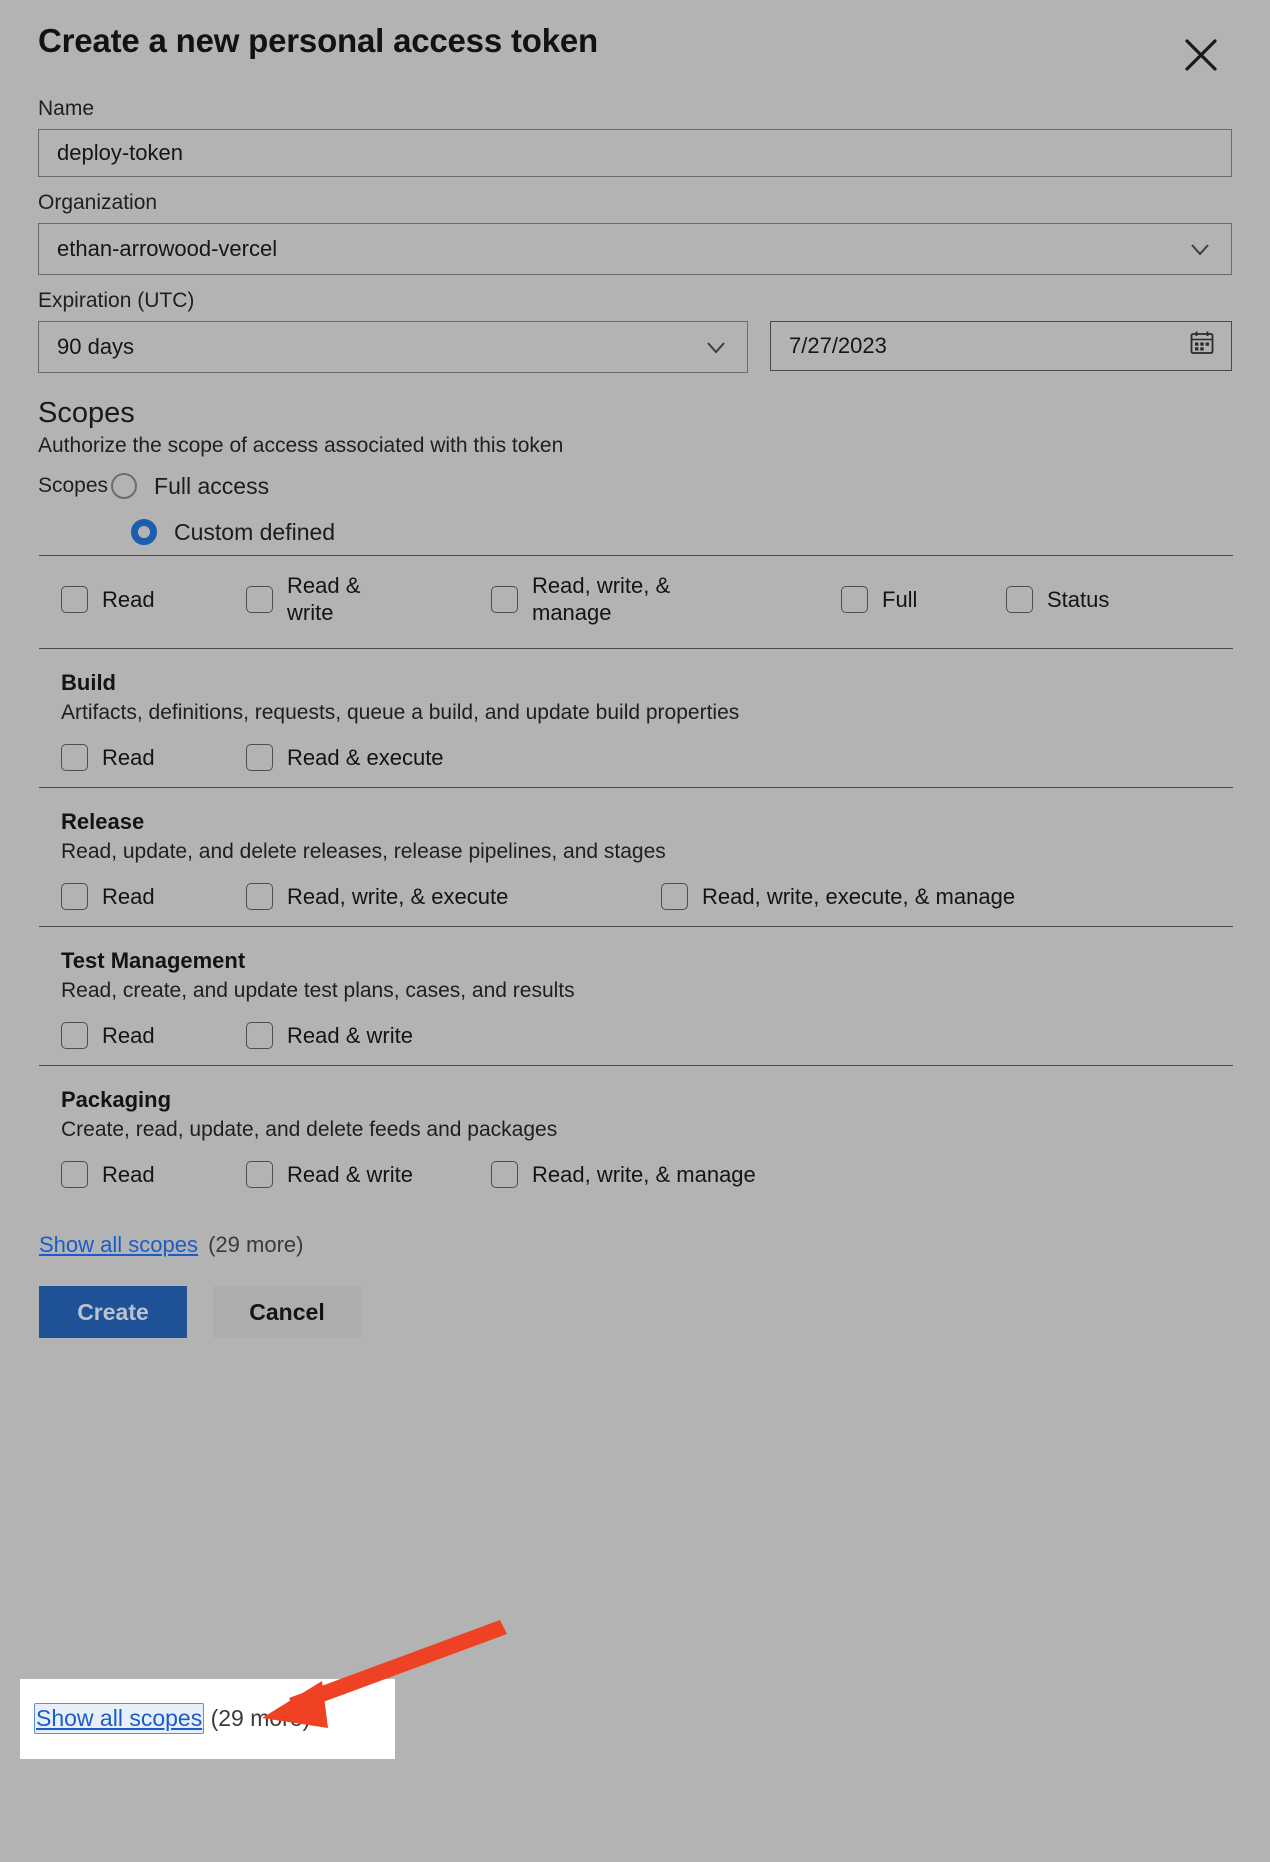 Image resolution: width=1270 pixels, height=1862 pixels. What do you see at coordinates (119, 1718) in the screenshot?
I see `annotation-show-all-scopes-link: Show all scopes` at bounding box center [119, 1718].